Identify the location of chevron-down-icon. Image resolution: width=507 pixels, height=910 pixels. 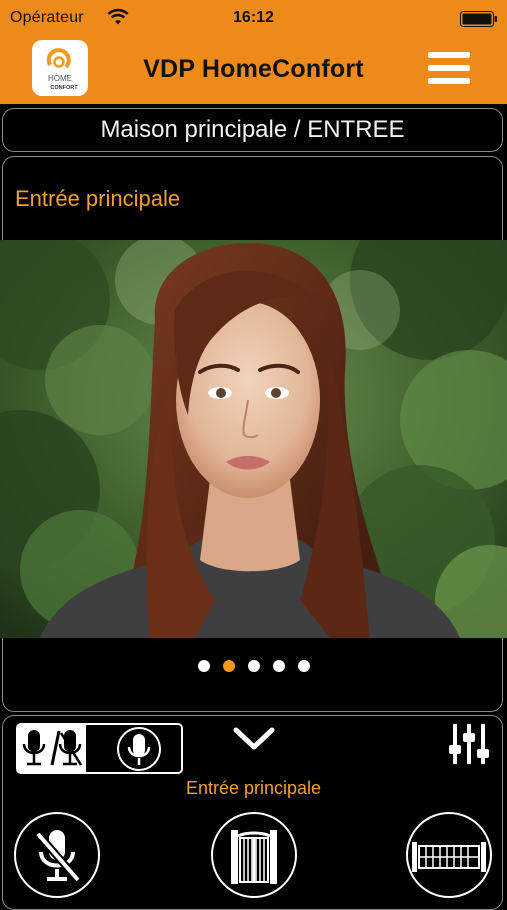
(254, 738).